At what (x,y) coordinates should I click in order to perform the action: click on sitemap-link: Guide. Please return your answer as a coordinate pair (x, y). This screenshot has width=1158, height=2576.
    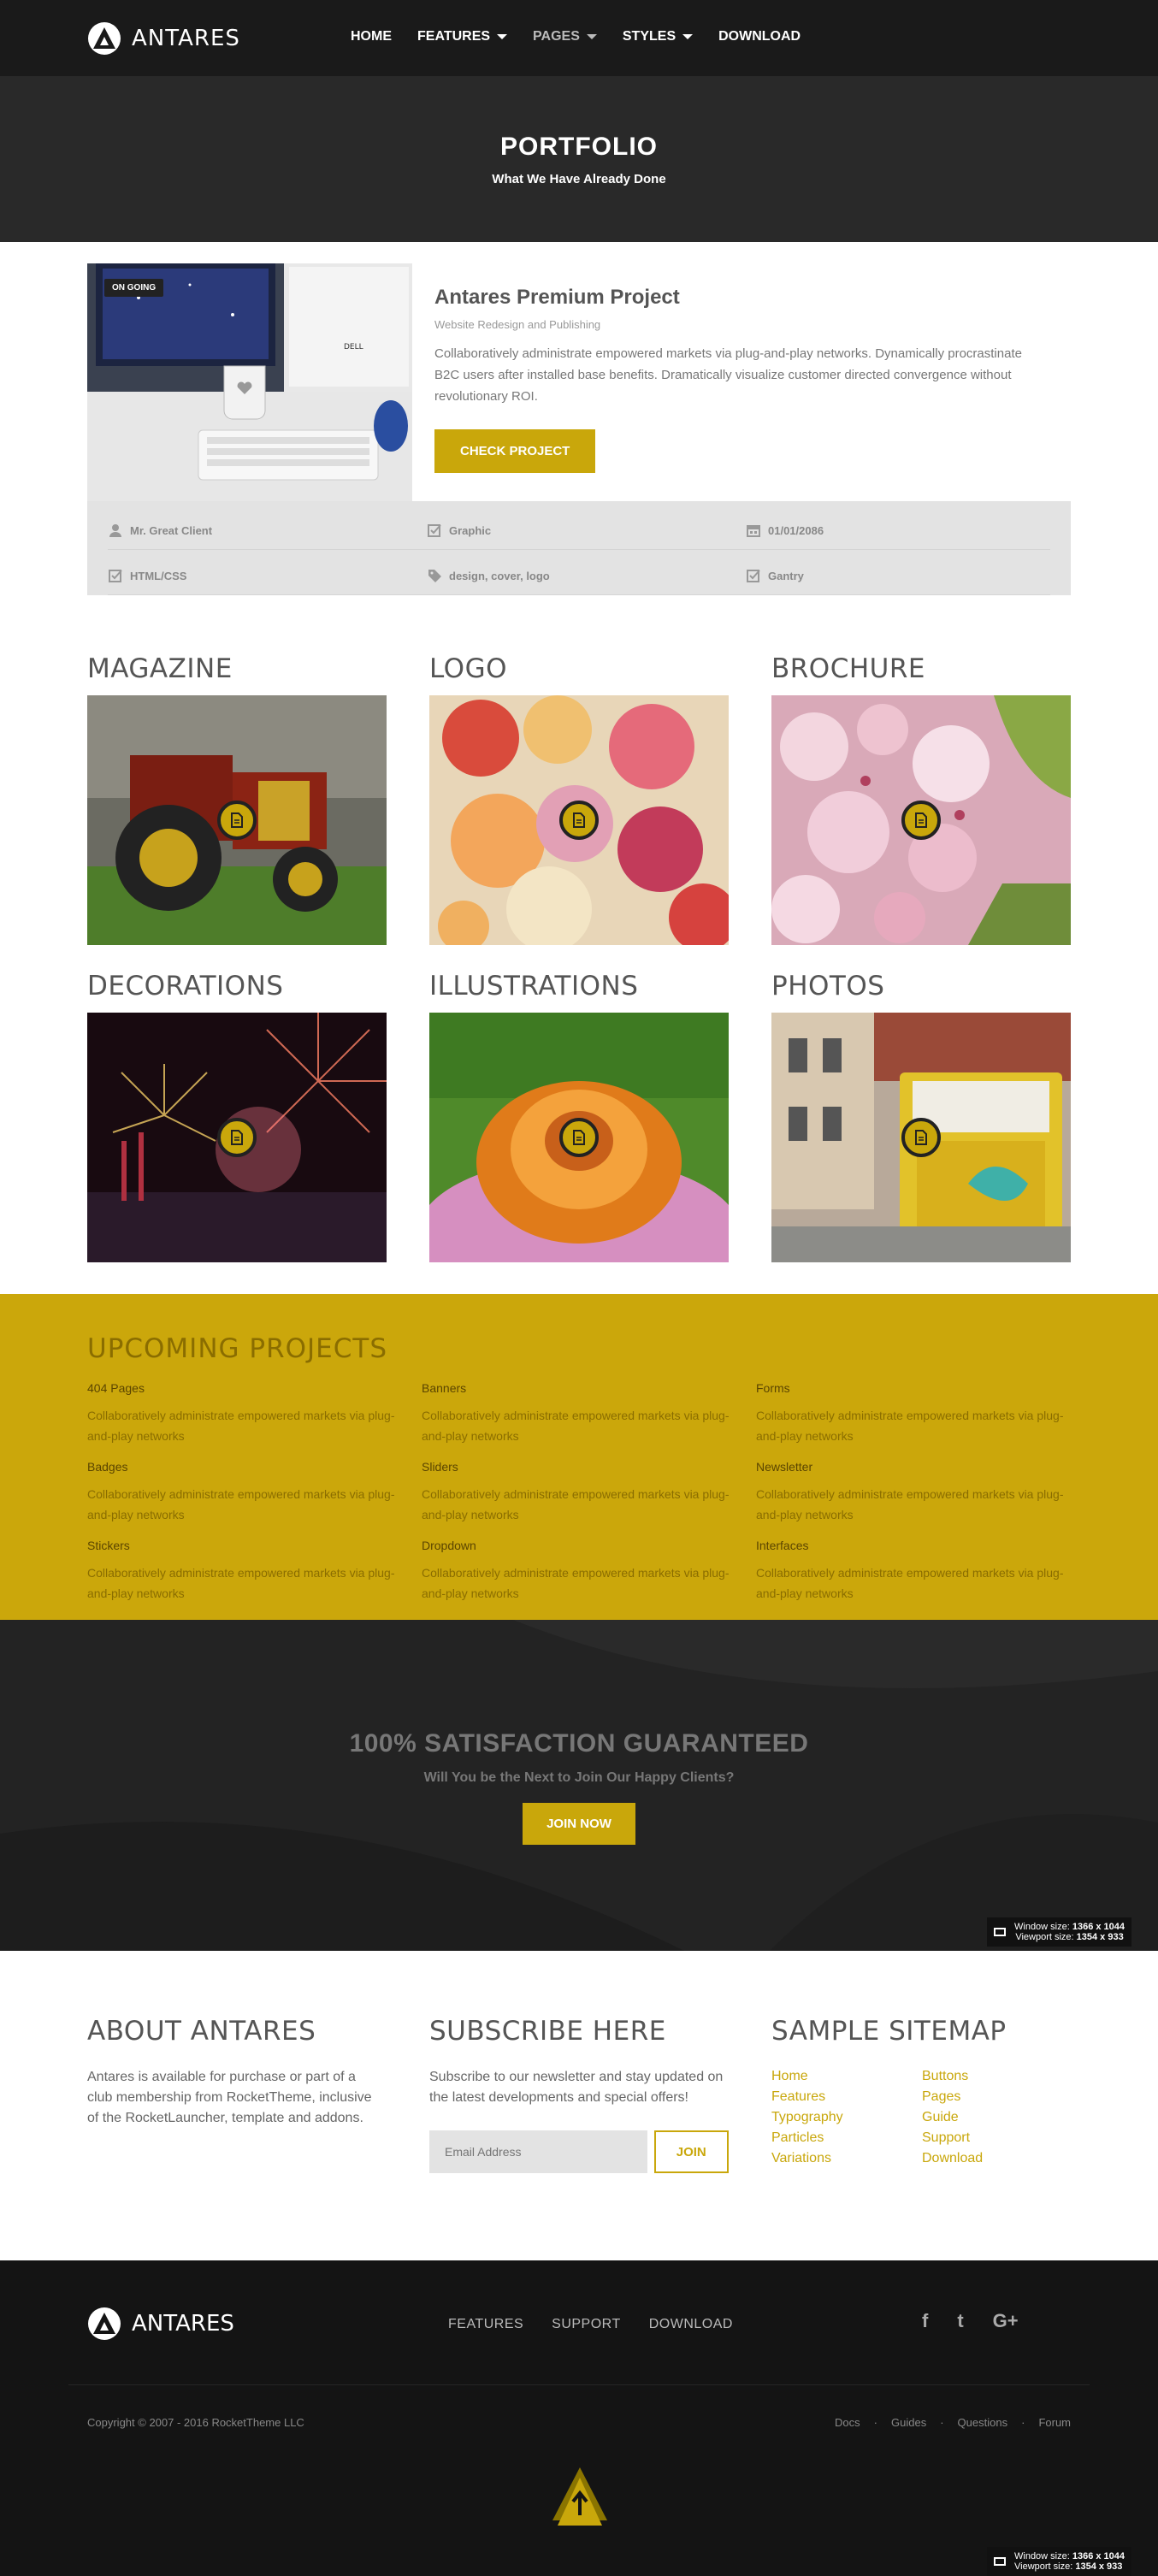
    Looking at the image, I should click on (997, 2117).